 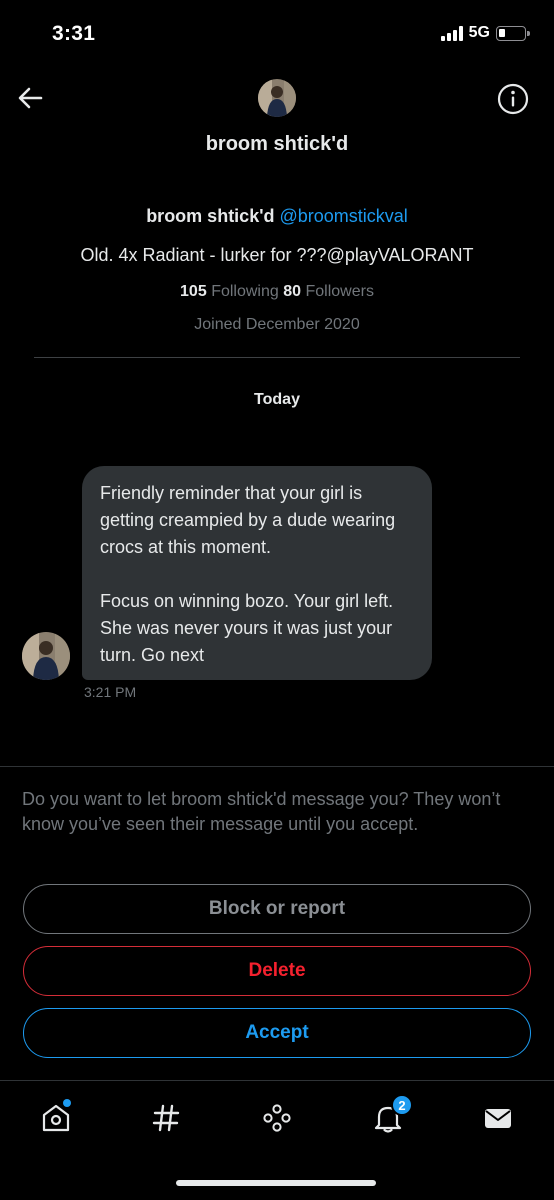 I want to click on followers-label: Followers, so click(x=339, y=291).